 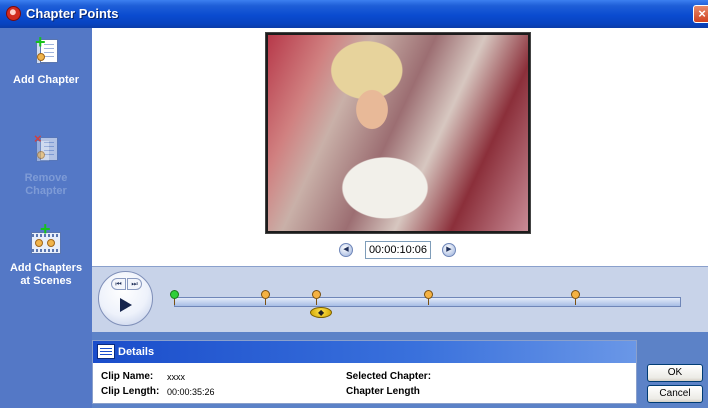 I want to click on details-title: Details, so click(x=136, y=352).